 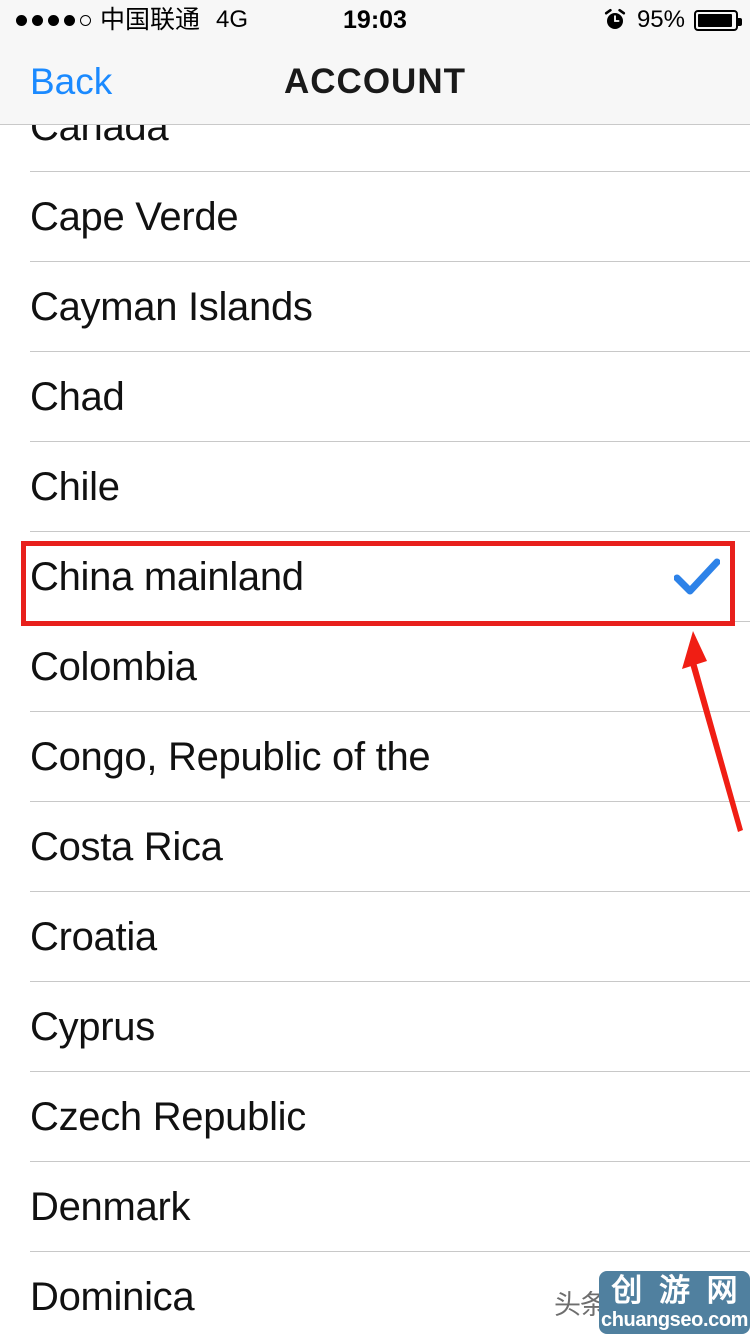 I want to click on list-item: Cayman Islands, so click(x=375, y=307).